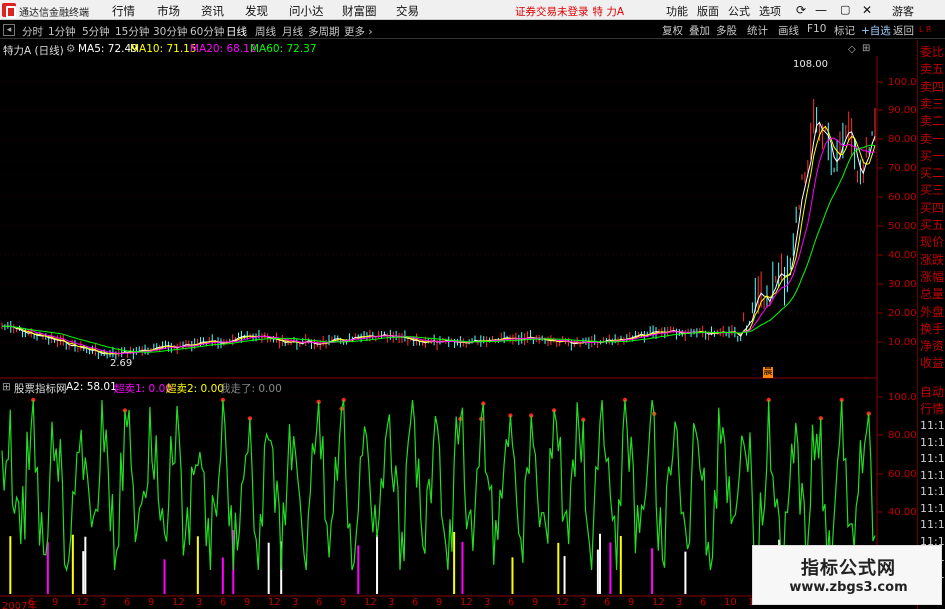  What do you see at coordinates (902, 435) in the screenshot?
I see `indicator-tick: 80.00` at bounding box center [902, 435].